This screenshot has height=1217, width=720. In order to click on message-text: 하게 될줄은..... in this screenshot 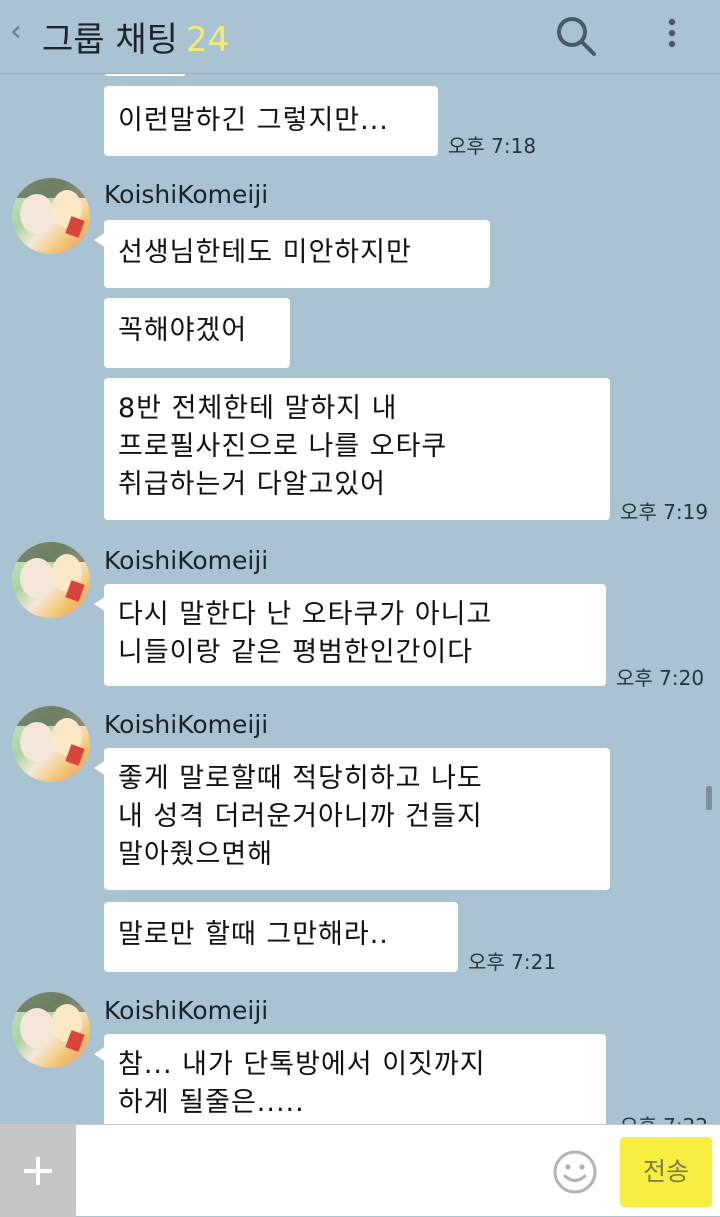, I will do `click(211, 1102)`.